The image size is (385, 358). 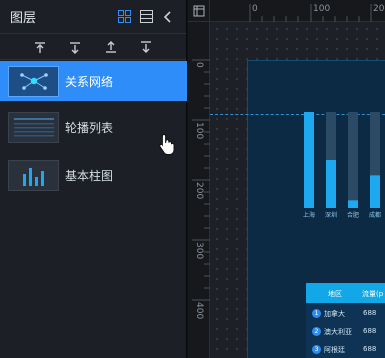 What do you see at coordinates (345, 349) in the screenshot?
I see `table-row: 3 阿根廷 688` at bounding box center [345, 349].